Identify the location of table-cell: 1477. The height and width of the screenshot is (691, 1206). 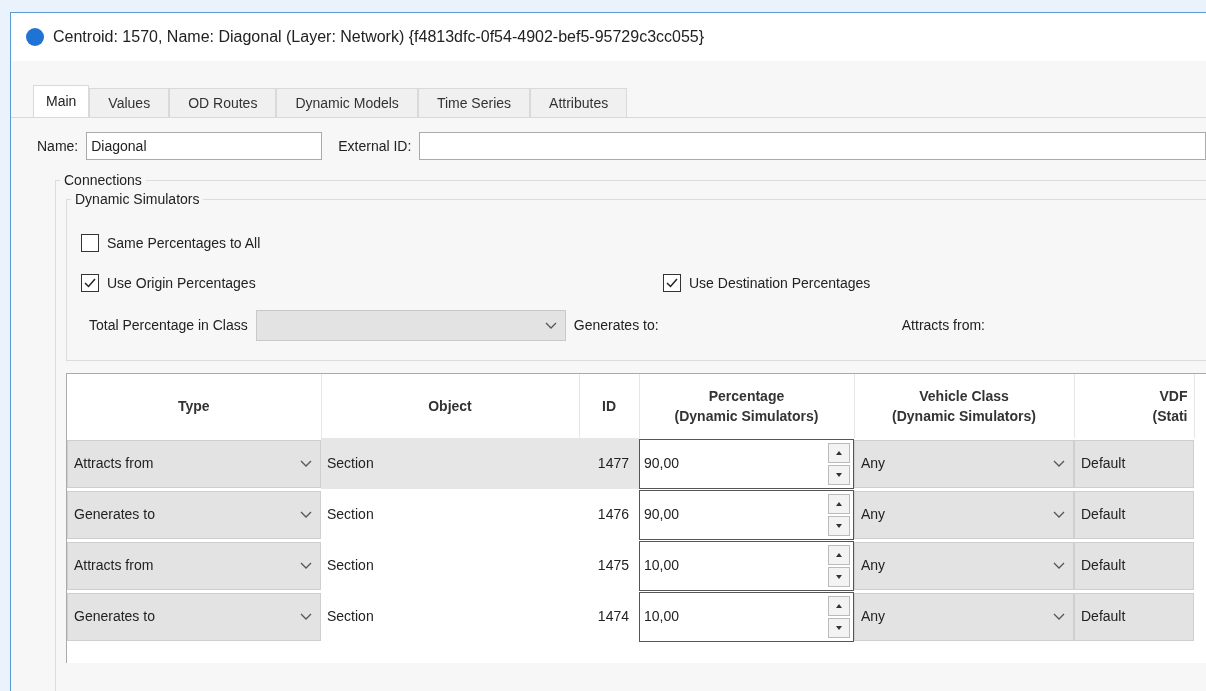
(609, 463).